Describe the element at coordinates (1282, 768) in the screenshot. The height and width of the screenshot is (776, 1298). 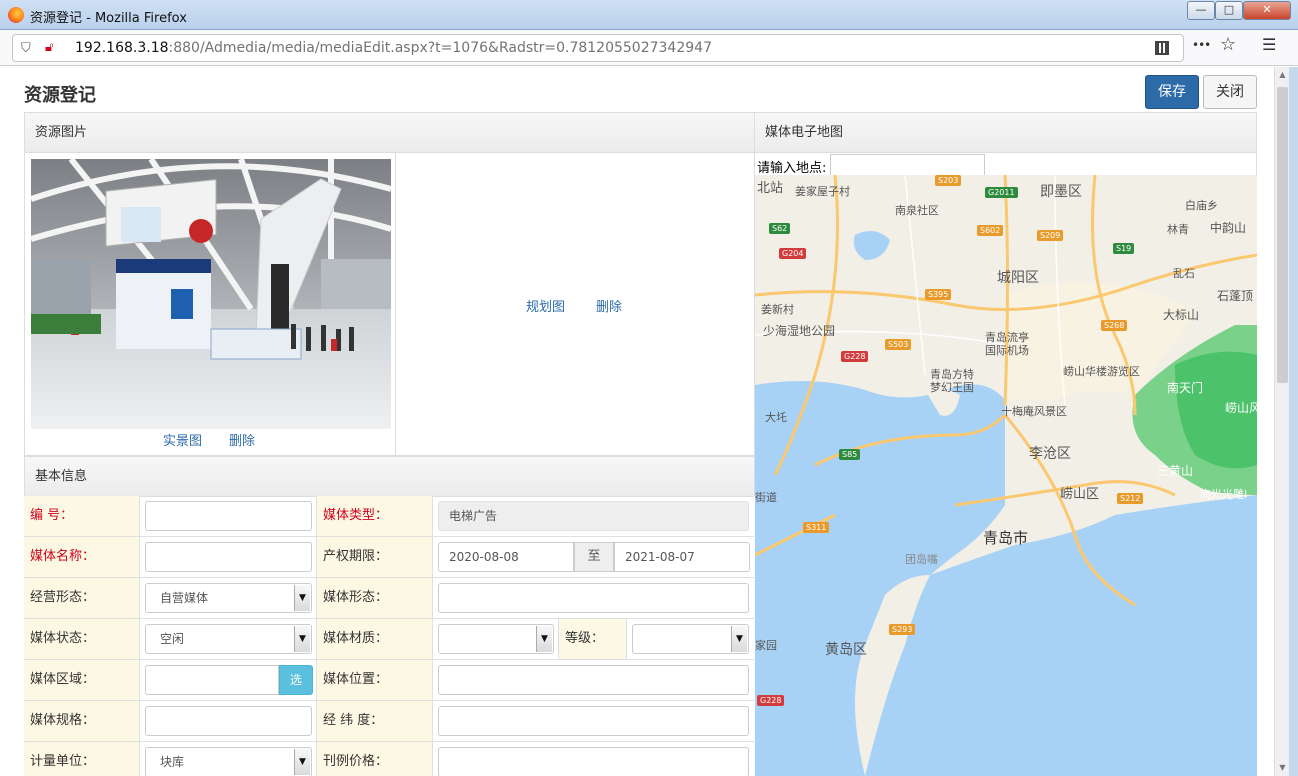
I see `scroll-down-arrow-icon: ▼` at that location.